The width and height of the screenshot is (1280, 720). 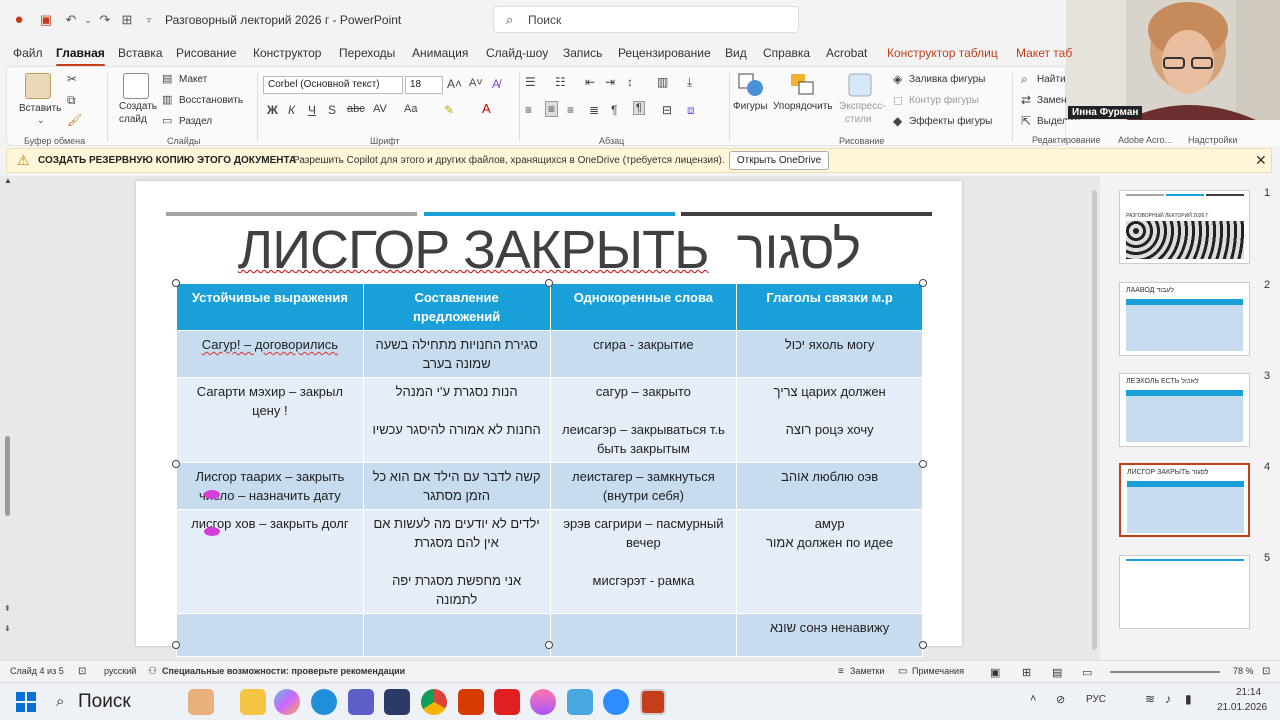 I want to click on language-tray: РУС, so click(x=1096, y=699).